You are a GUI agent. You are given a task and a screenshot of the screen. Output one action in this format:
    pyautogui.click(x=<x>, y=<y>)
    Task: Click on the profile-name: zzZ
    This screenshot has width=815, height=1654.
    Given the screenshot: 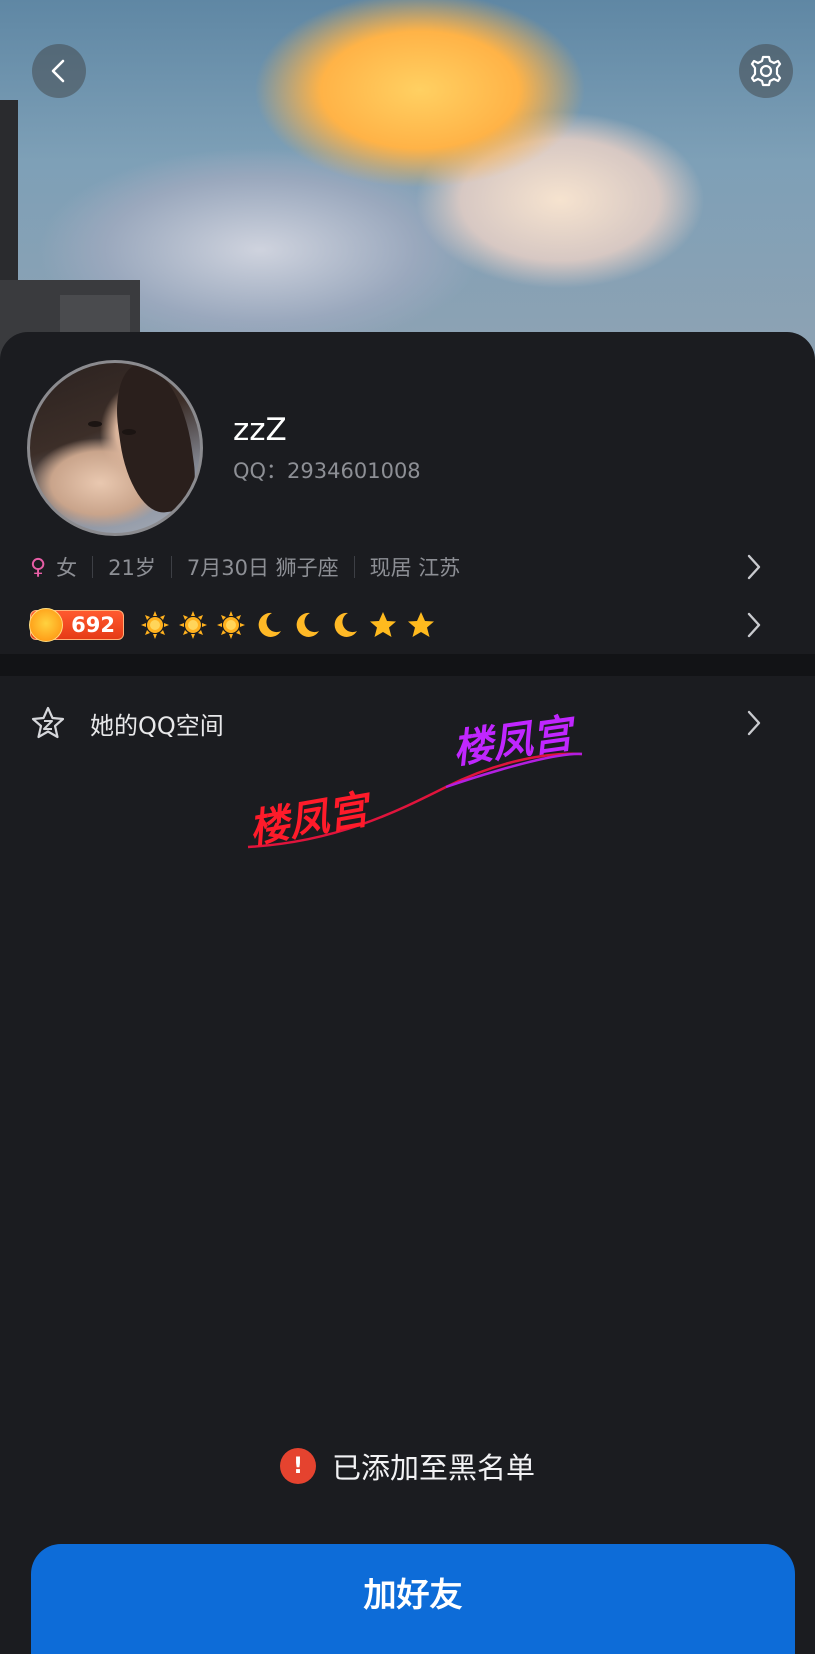 What is the action you would take?
    pyautogui.click(x=260, y=430)
    